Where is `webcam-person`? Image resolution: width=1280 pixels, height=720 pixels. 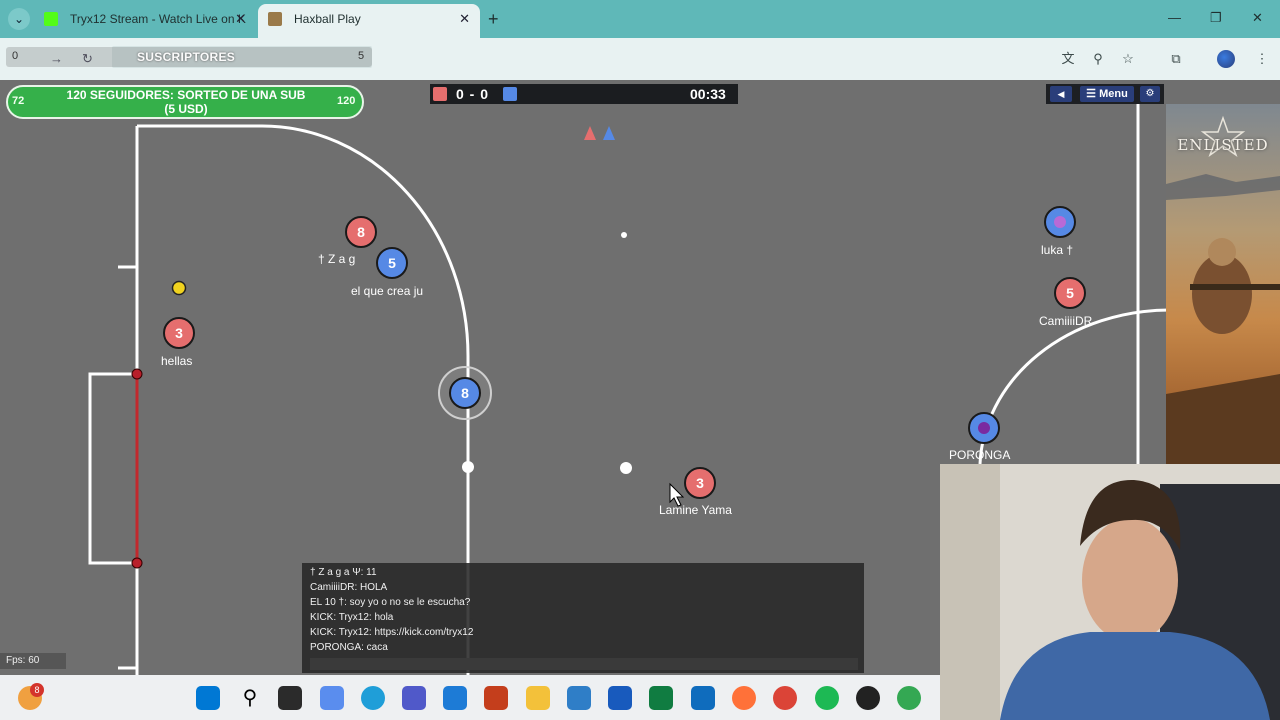 webcam-person is located at coordinates (1110, 592).